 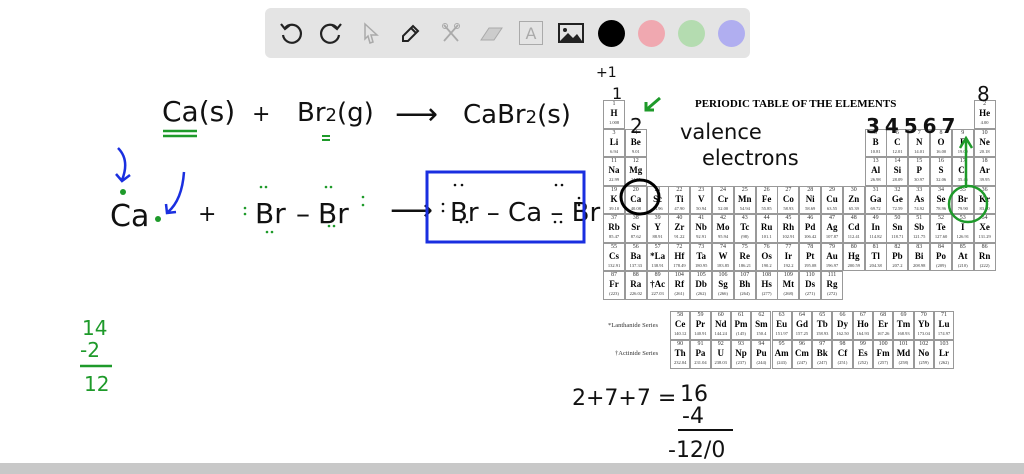 What do you see at coordinates (723, 255) in the screenshot?
I see `element-symbol: W` at bounding box center [723, 255].